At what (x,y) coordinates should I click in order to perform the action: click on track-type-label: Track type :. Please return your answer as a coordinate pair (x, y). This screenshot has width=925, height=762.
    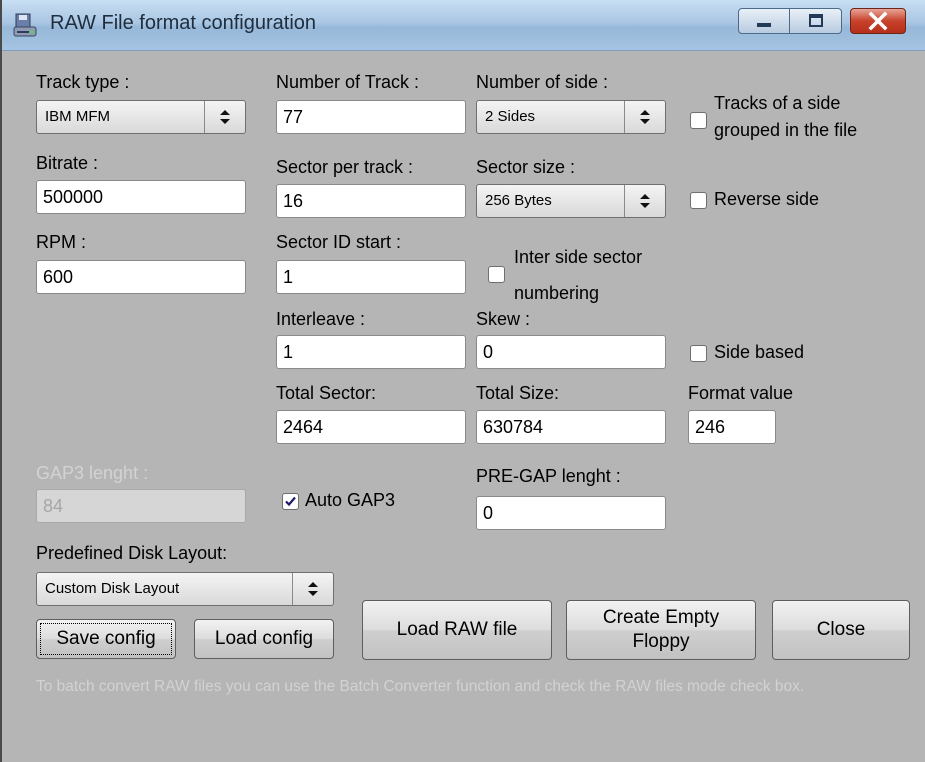
    Looking at the image, I should click on (83, 82).